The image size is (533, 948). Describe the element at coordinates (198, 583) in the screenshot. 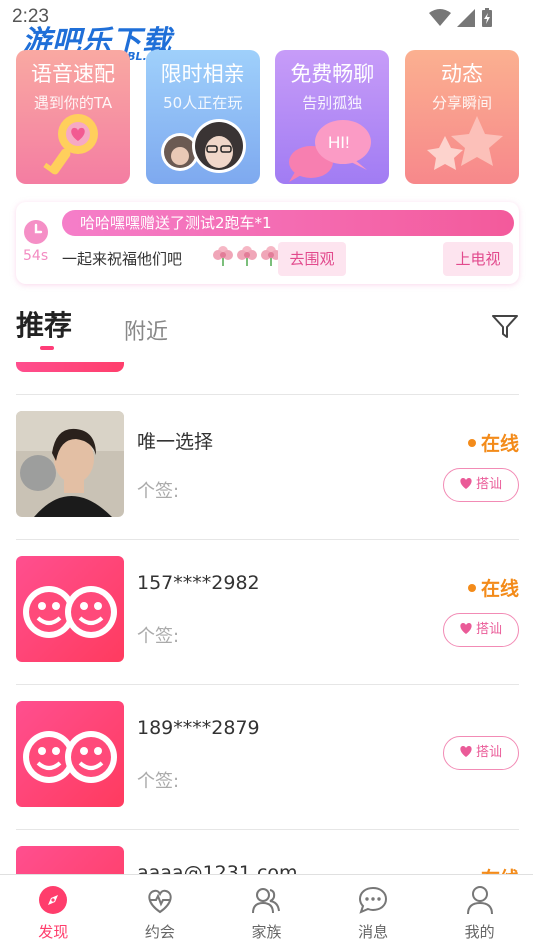

I see `user-name: 157****2982` at that location.